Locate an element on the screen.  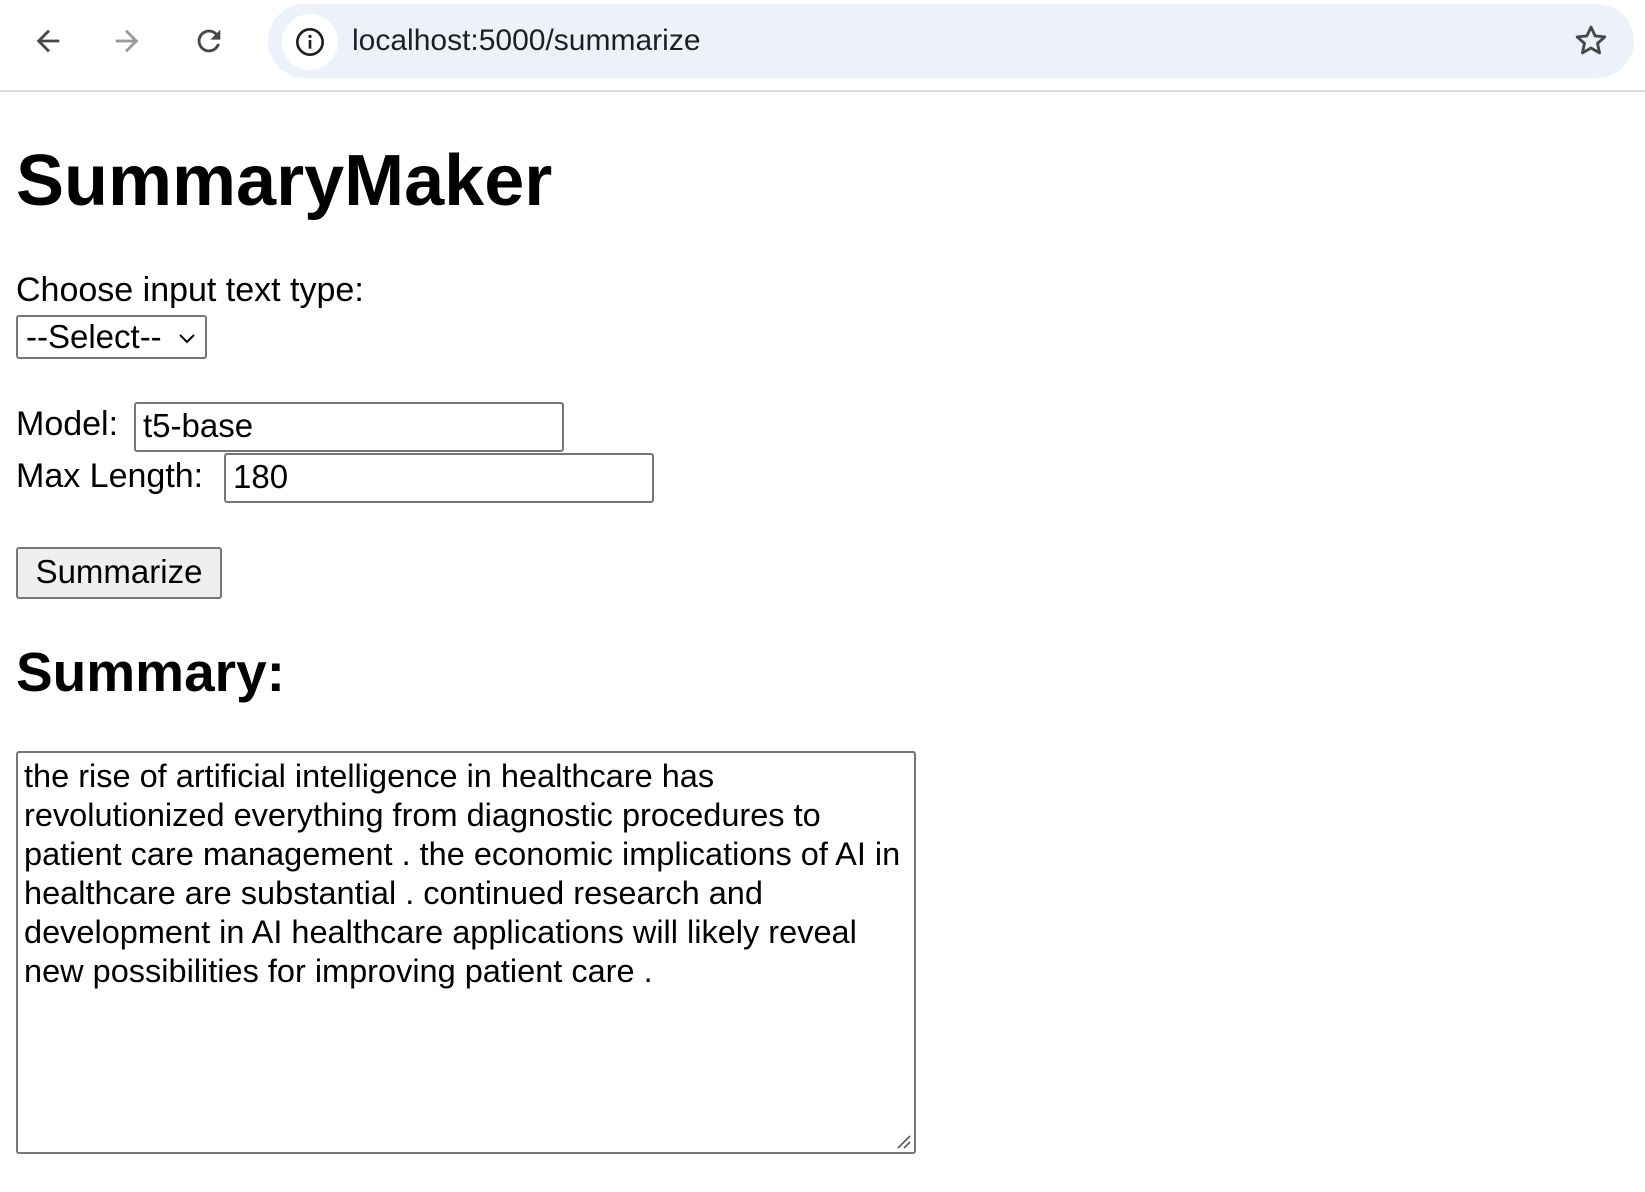
site-info-button is located at coordinates (310, 42).